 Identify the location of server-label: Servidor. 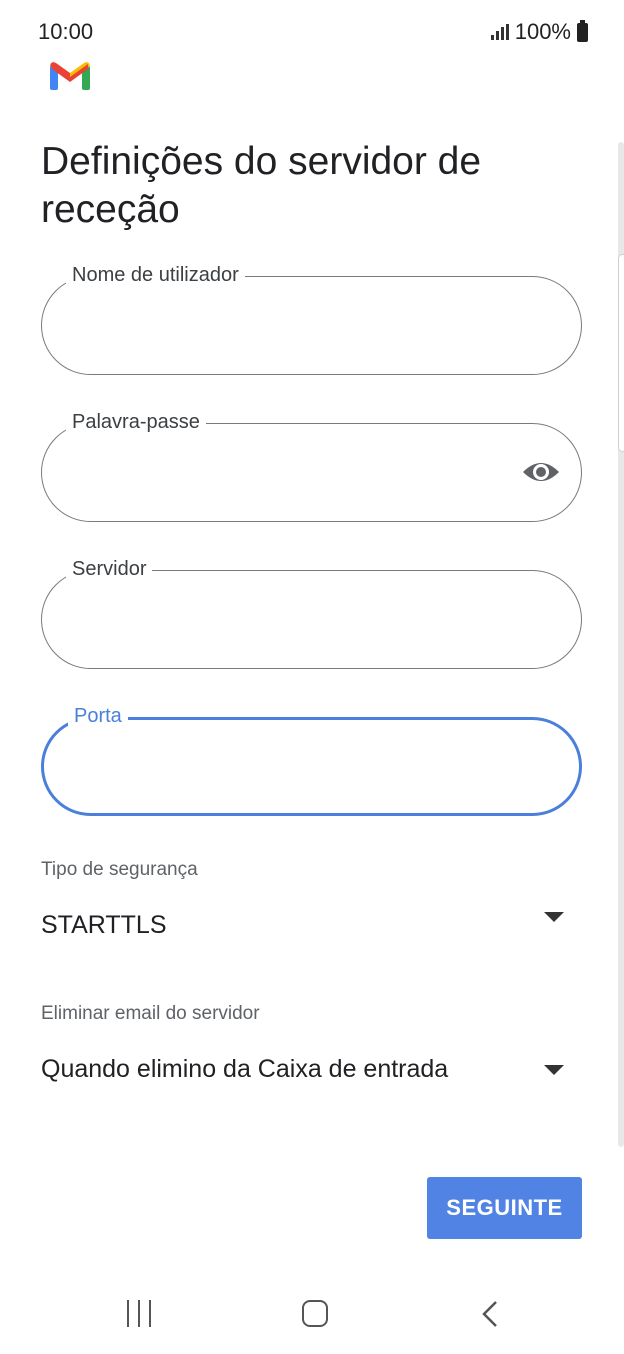
(109, 569).